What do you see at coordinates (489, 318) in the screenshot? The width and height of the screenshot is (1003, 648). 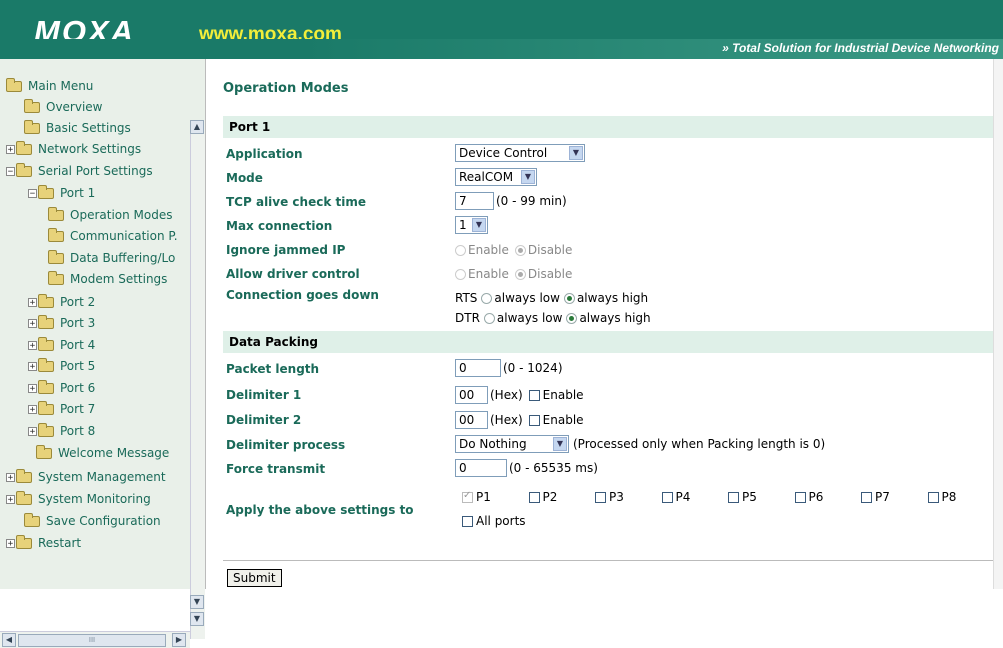 I see `dtr-low-radio` at bounding box center [489, 318].